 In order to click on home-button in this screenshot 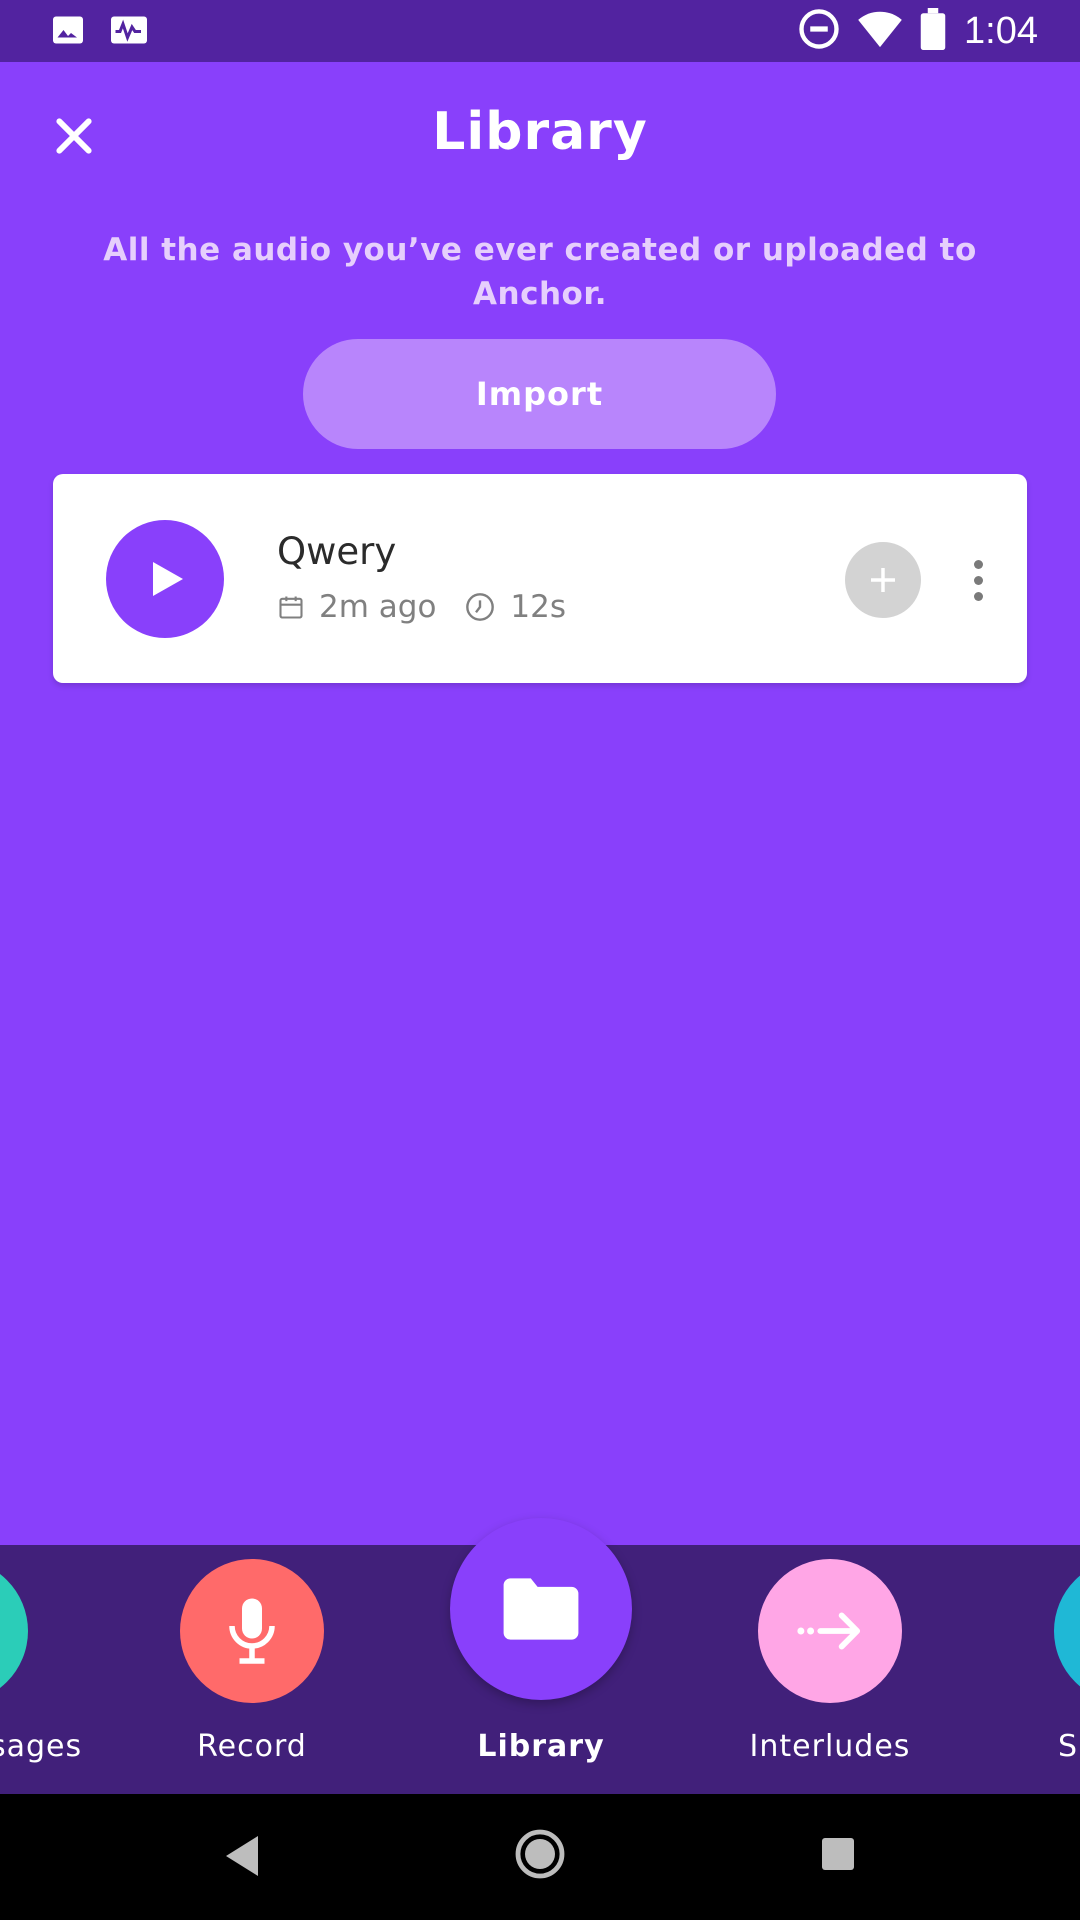, I will do `click(540, 1856)`.